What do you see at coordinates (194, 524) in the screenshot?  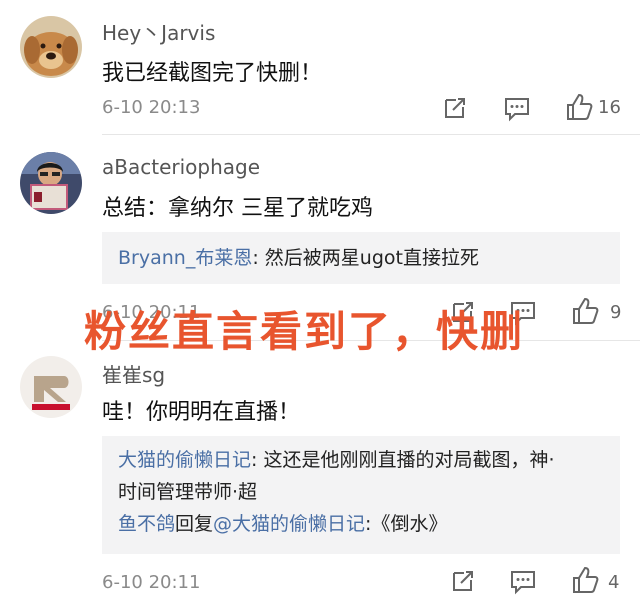 I see `reply-keyword: 回复` at bounding box center [194, 524].